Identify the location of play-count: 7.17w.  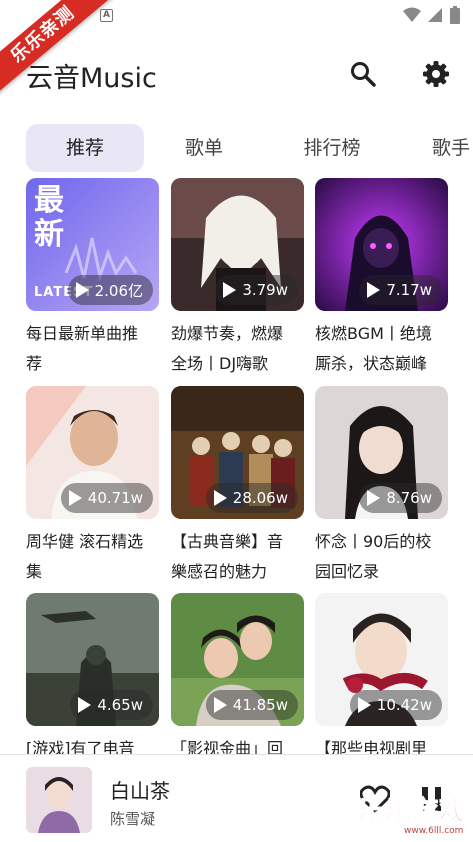
(409, 290).